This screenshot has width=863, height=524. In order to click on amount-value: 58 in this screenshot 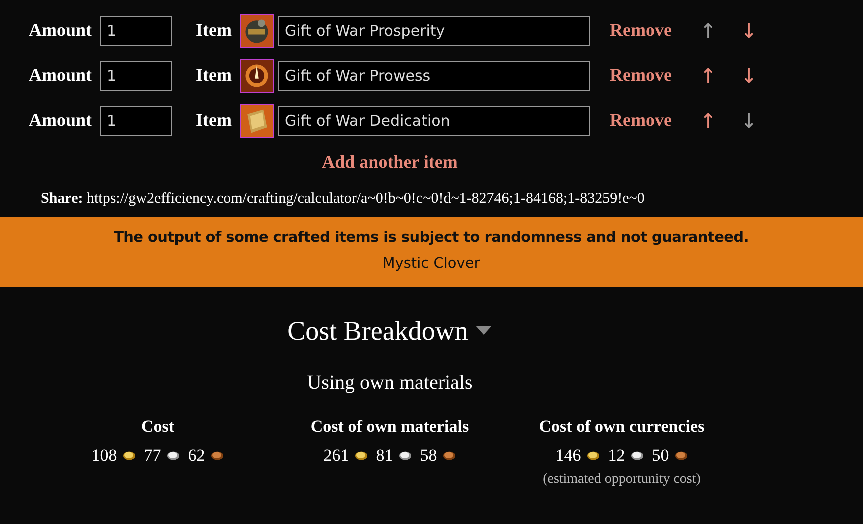, I will do `click(429, 456)`.